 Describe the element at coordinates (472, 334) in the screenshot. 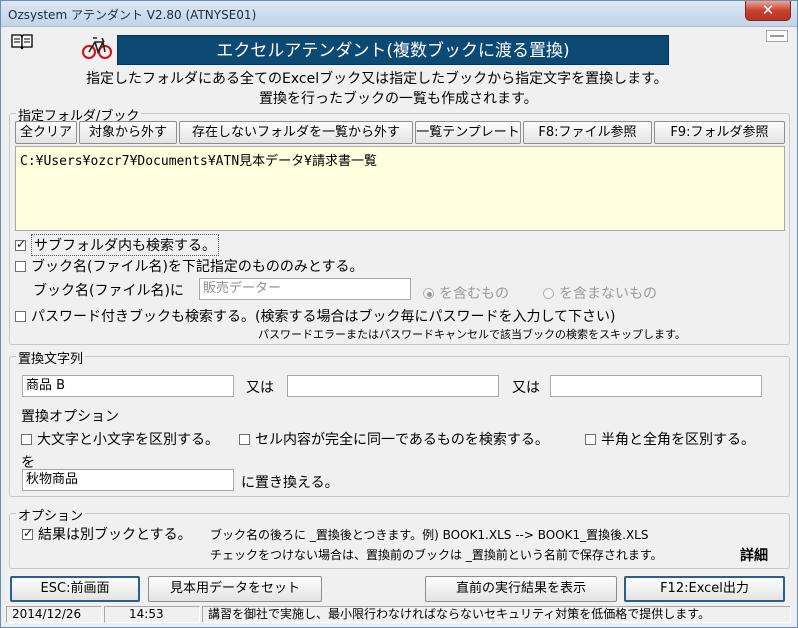

I see `password-note: パスワードエラーまたはパスワードキャンセルで該当ブックの検索をスキップします。` at that location.